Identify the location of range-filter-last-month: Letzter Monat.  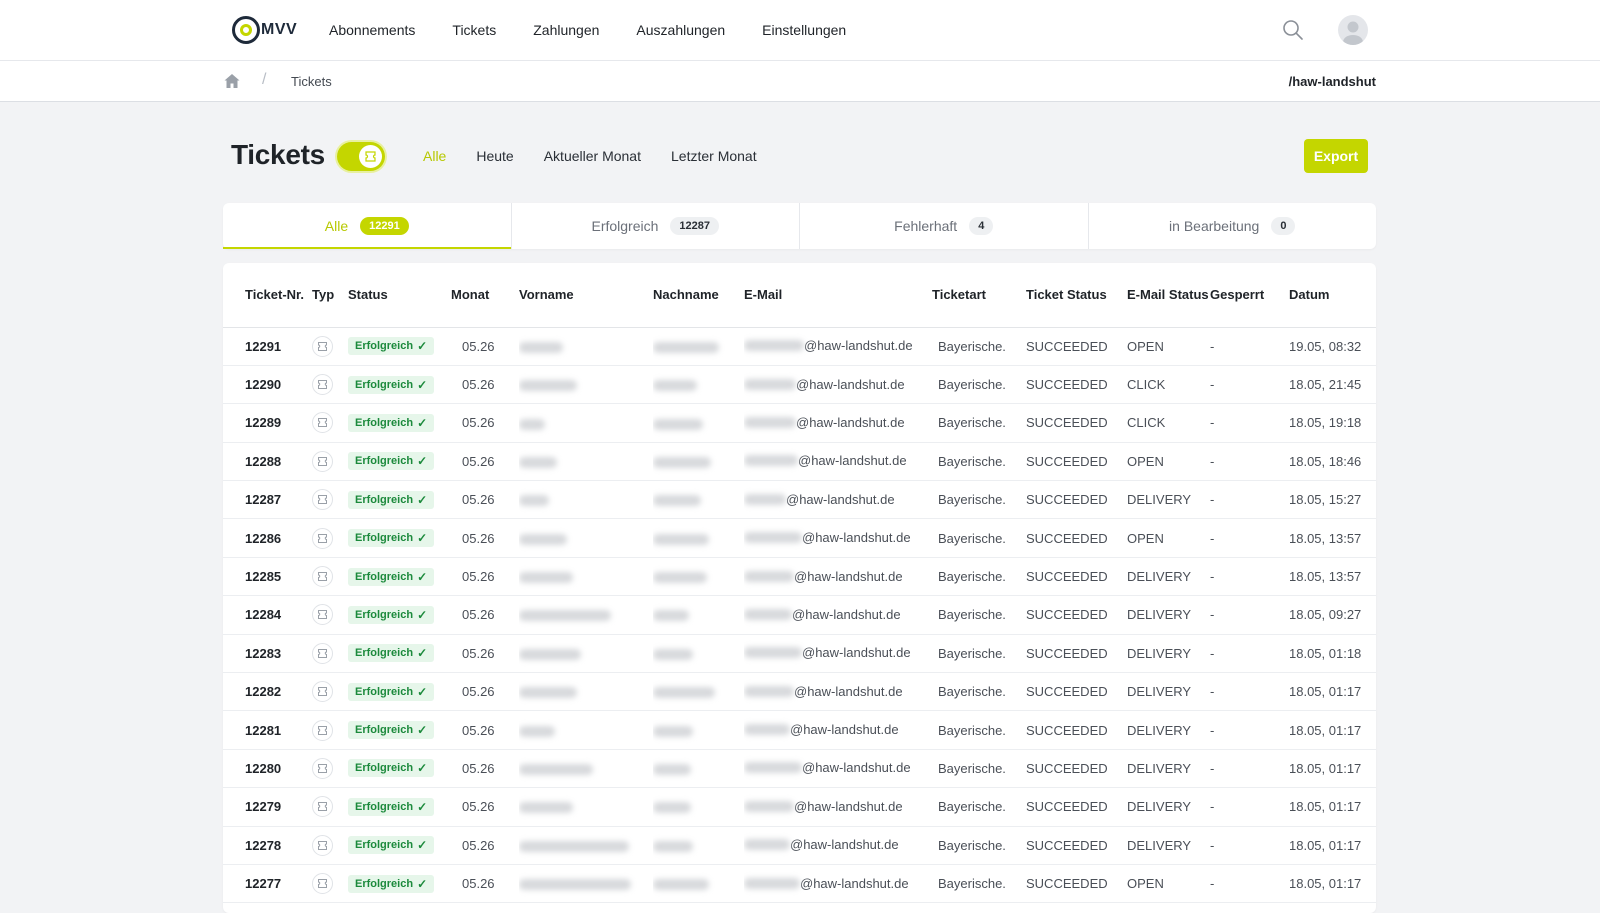
(714, 156).